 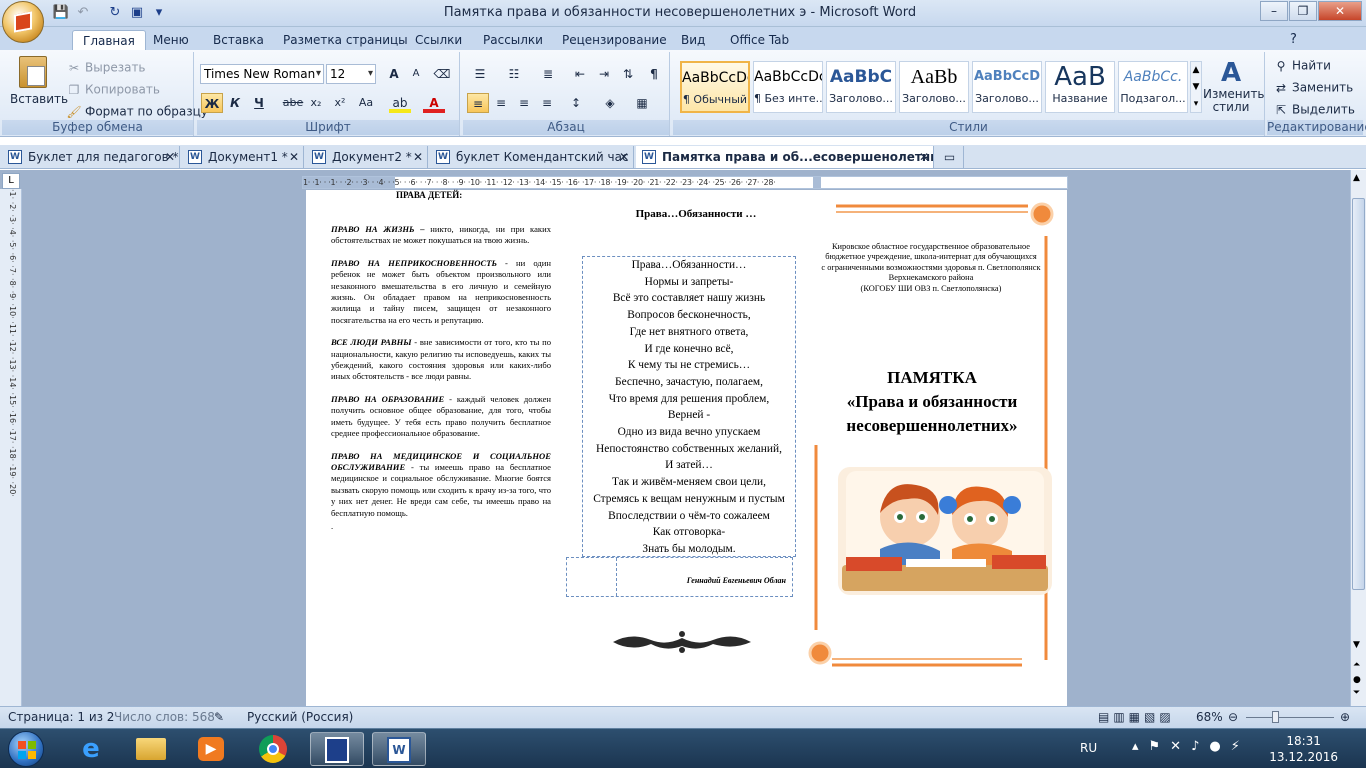 I want to click on scroll-thumb, so click(x=1358, y=394).